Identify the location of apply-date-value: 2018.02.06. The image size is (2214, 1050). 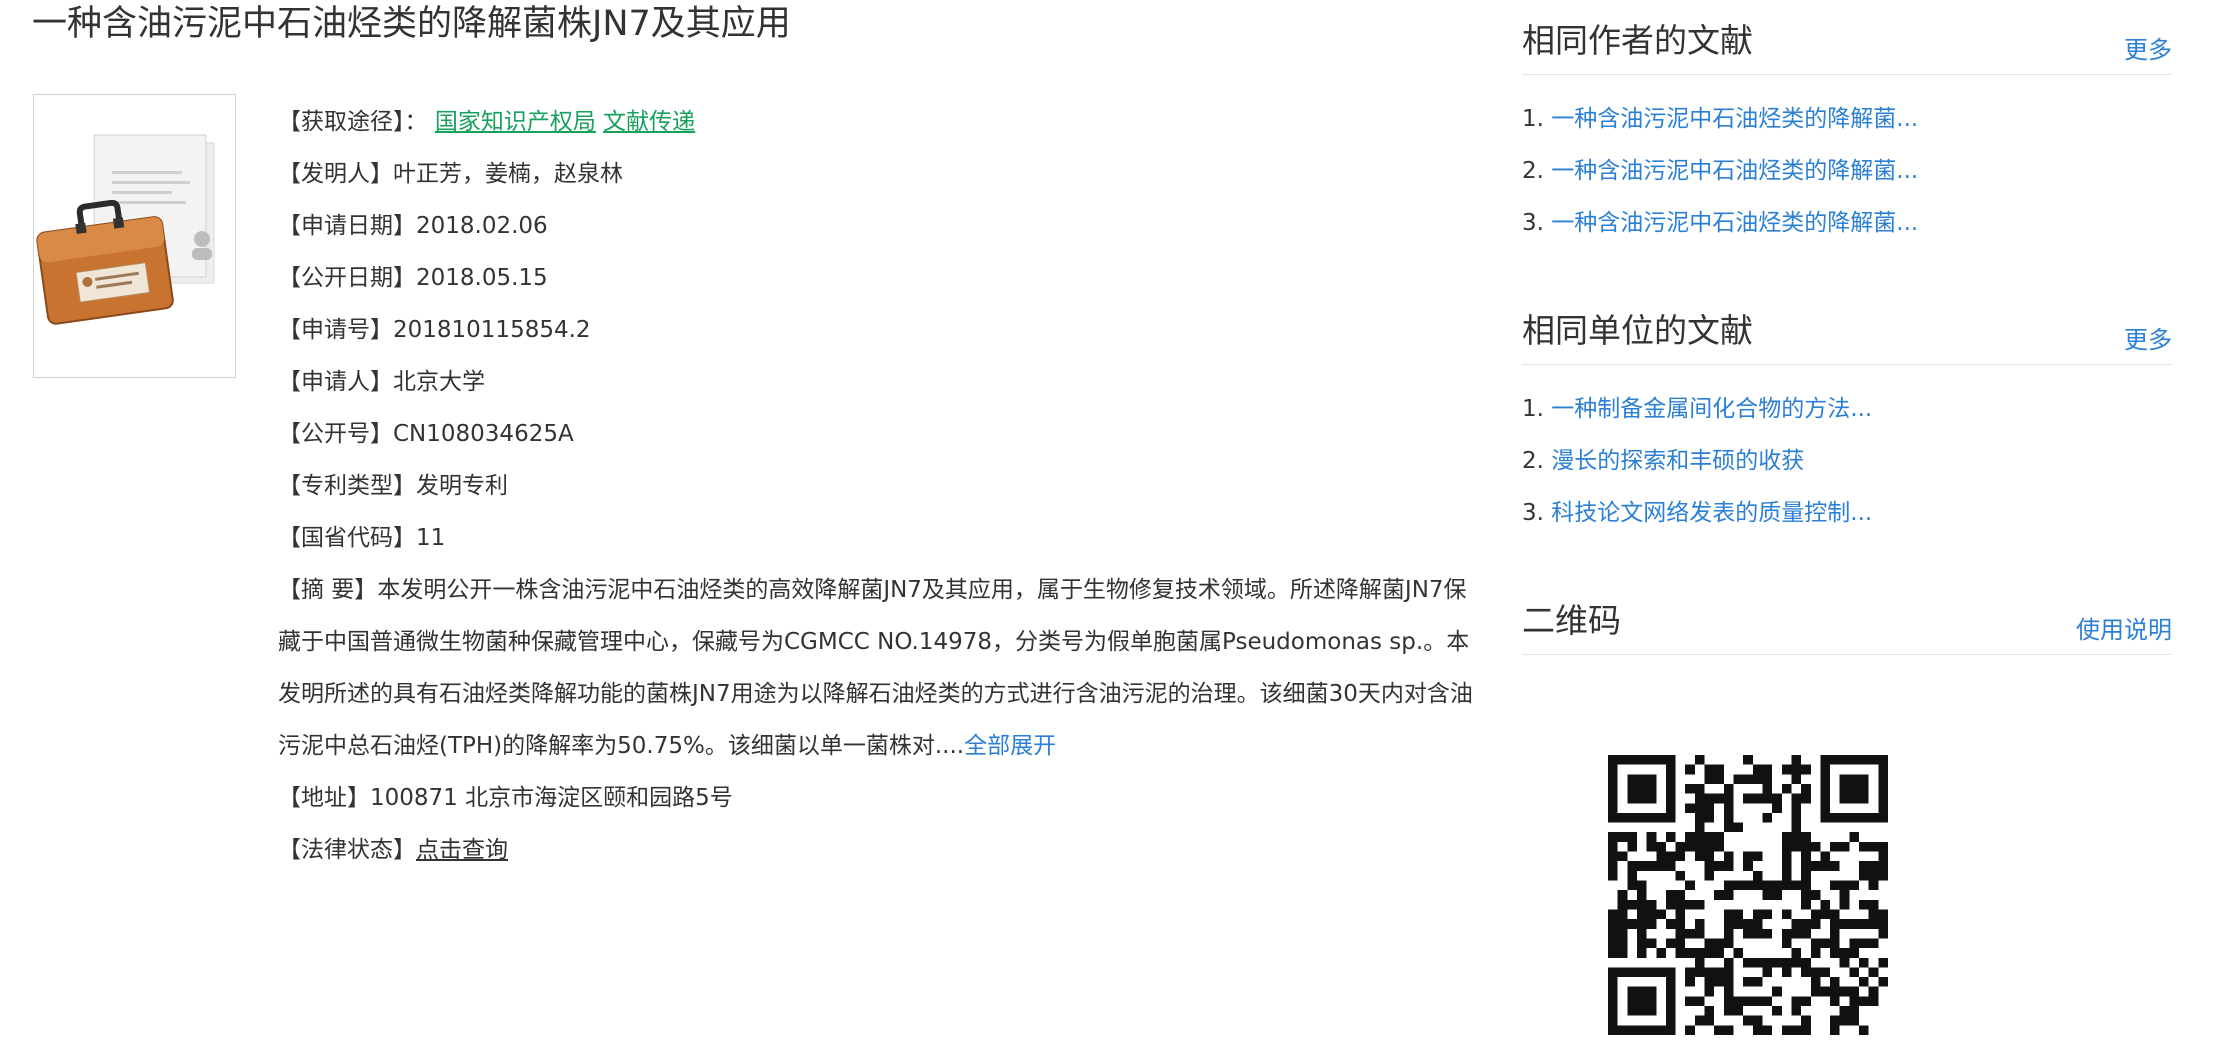
(482, 226).